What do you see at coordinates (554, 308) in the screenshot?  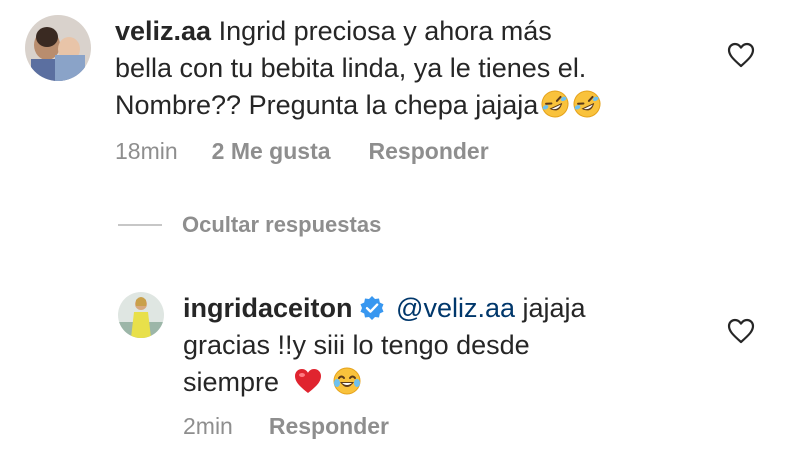 I see `reply-text-line: jajaja` at bounding box center [554, 308].